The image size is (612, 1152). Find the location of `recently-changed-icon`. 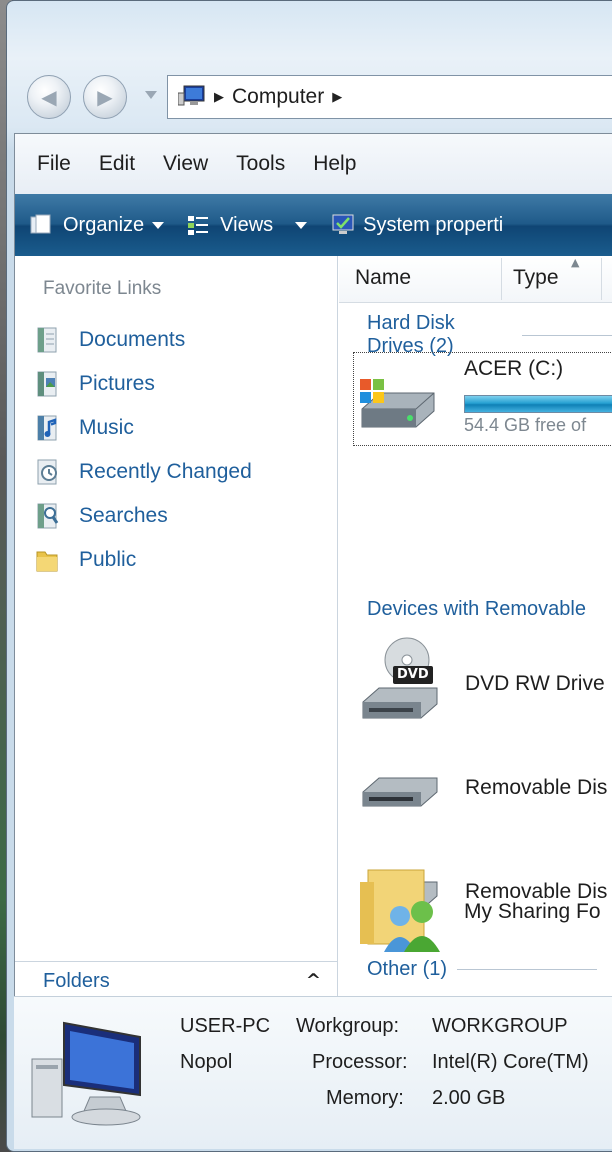

recently-changed-icon is located at coordinates (48, 472).